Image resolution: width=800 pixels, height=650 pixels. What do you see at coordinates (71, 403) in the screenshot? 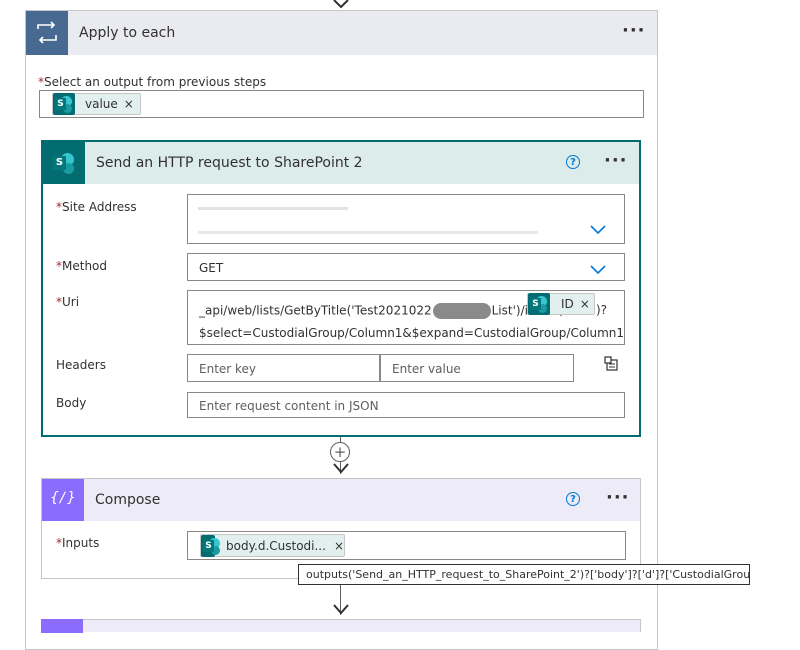
I see `body-label: Body` at bounding box center [71, 403].